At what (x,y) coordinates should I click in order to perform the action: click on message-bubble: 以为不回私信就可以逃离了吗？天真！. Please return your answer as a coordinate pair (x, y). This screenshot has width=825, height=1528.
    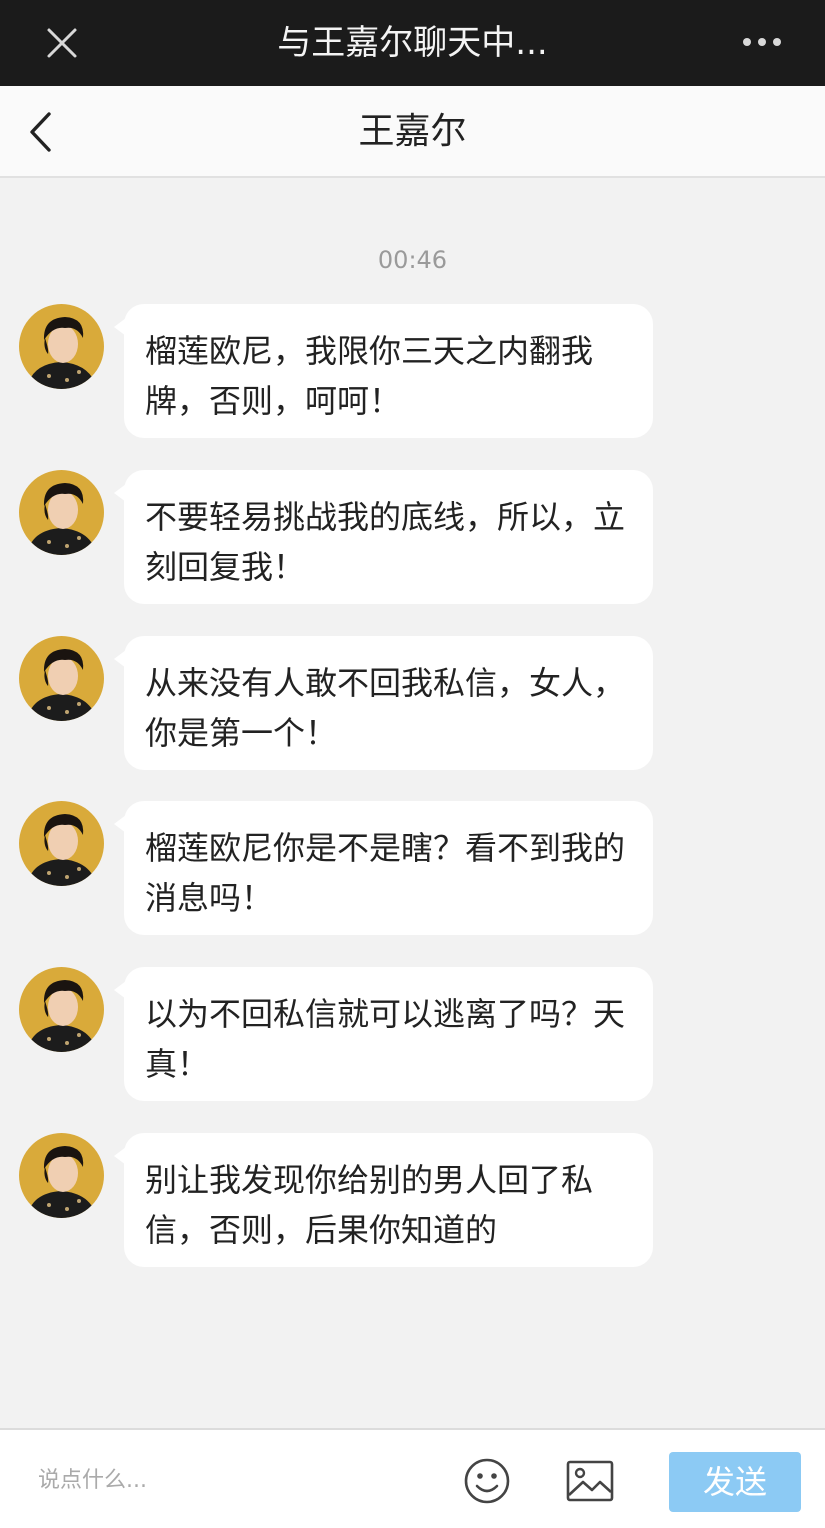
    Looking at the image, I should click on (388, 1034).